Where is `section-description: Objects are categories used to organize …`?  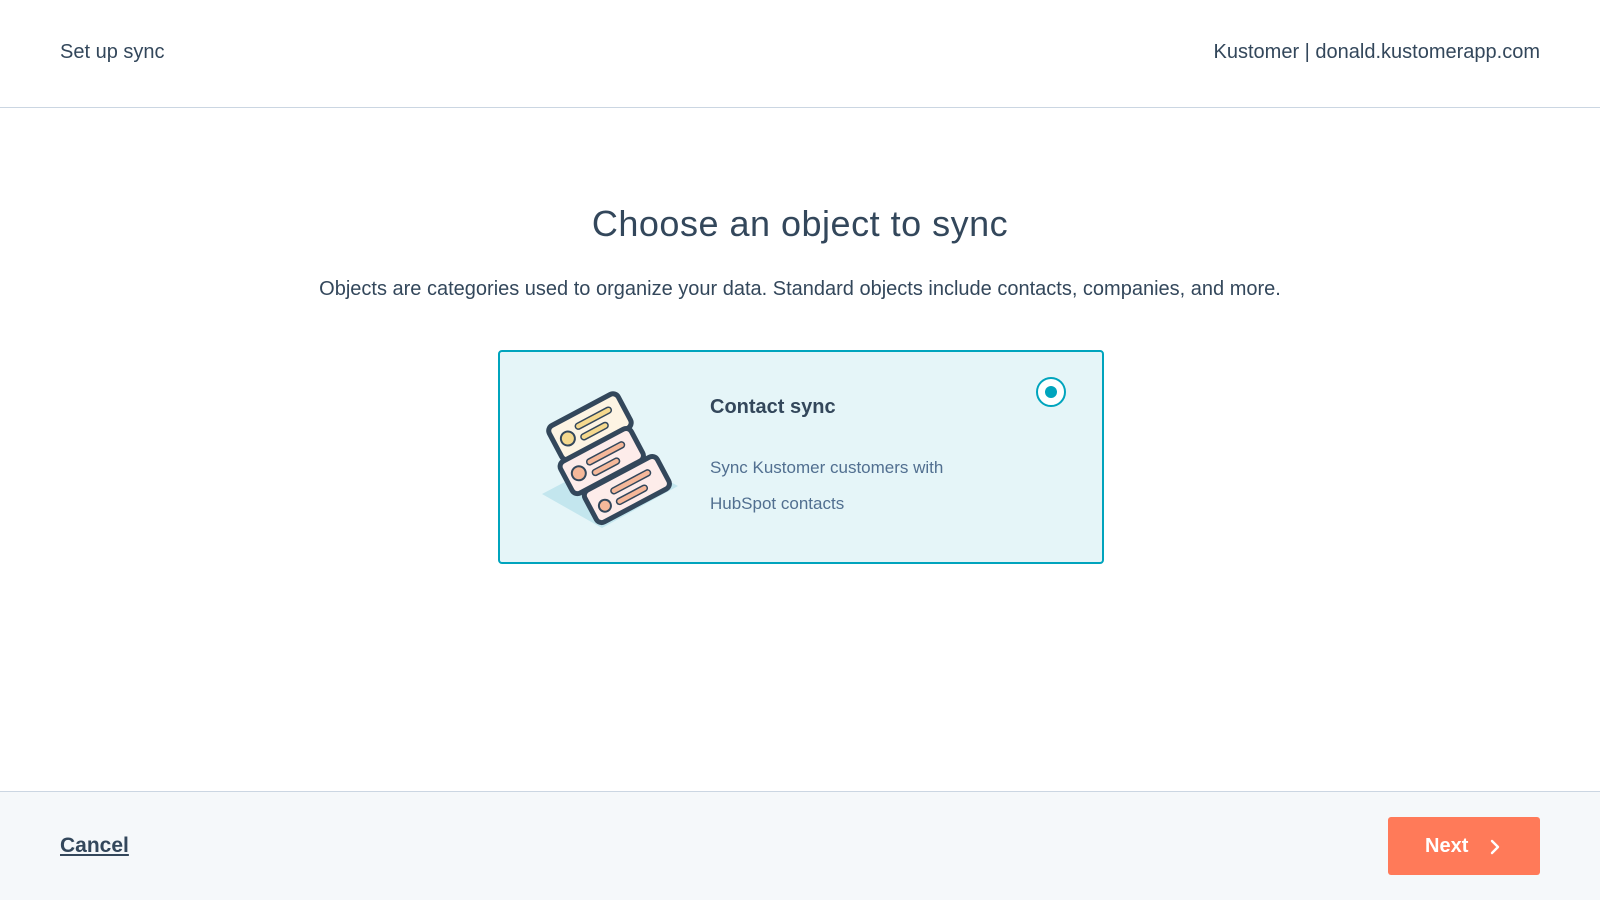 section-description: Objects are categories used to organize … is located at coordinates (800, 289).